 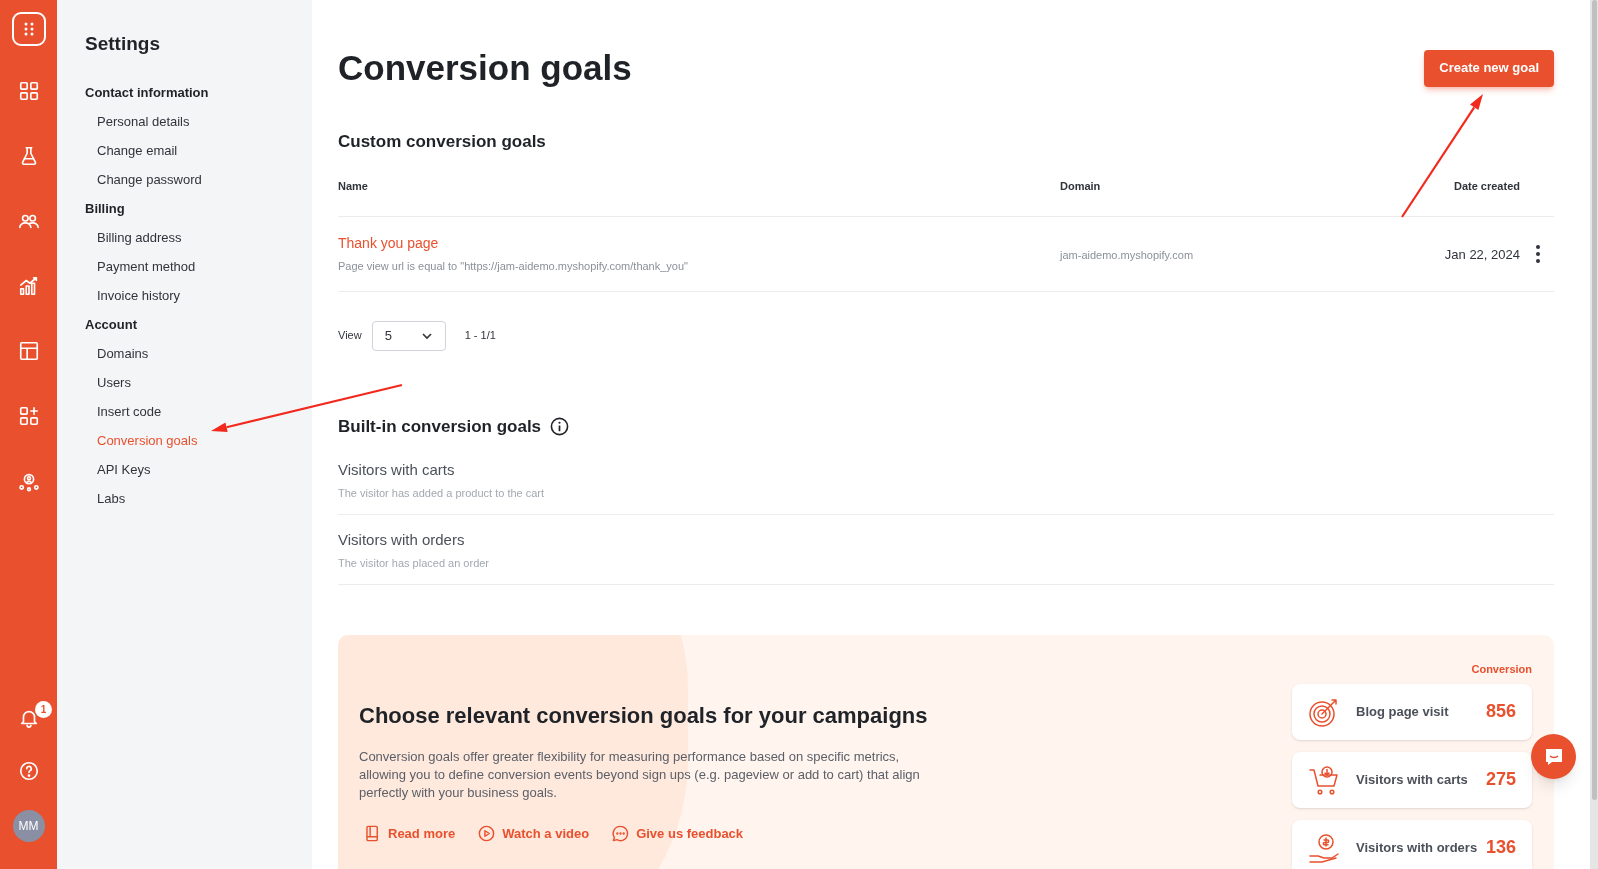 I want to click on page-size-dropdown: 5, so click(x=408, y=335).